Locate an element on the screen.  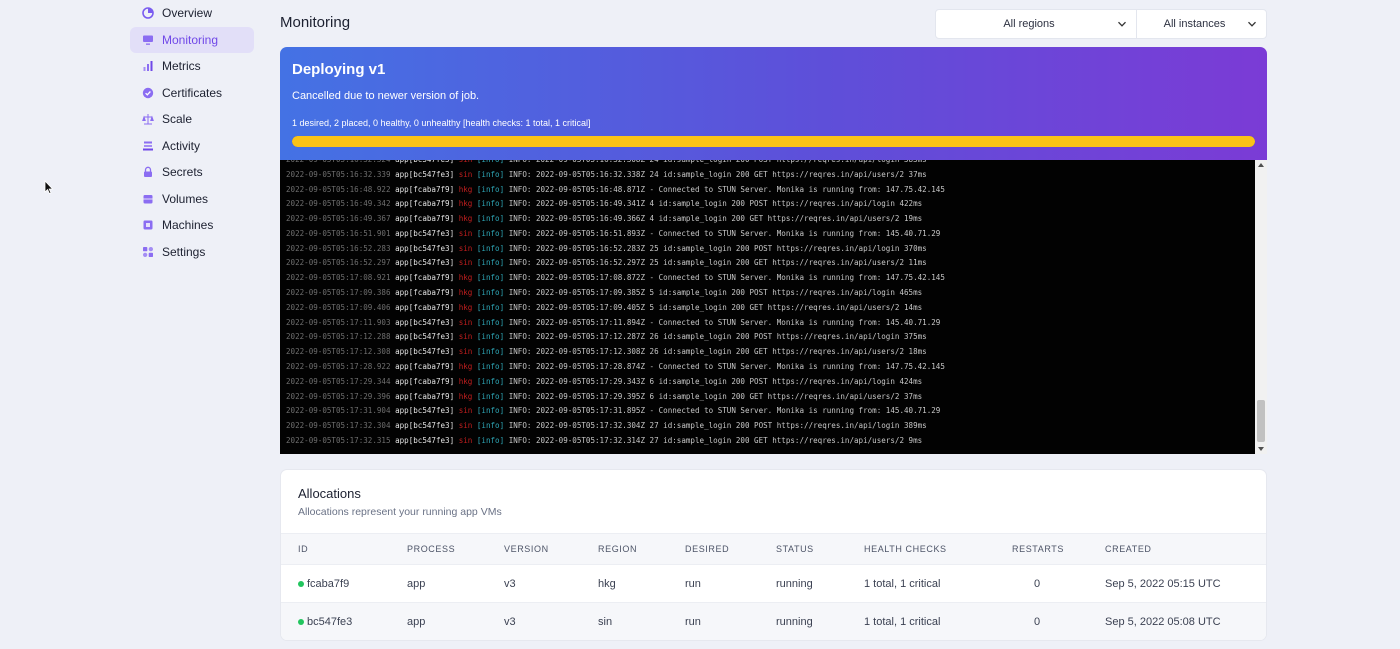
log-timestamp: 2022-09-05T05:17:08.921 is located at coordinates (338, 278).